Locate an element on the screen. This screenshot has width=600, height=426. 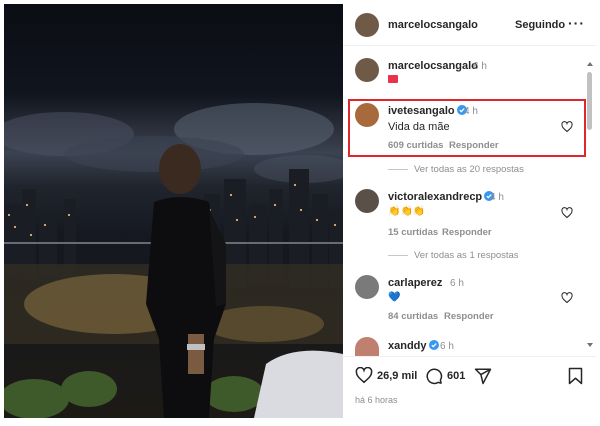
comment-likes-text: 609 curtidas is located at coordinates (416, 145).